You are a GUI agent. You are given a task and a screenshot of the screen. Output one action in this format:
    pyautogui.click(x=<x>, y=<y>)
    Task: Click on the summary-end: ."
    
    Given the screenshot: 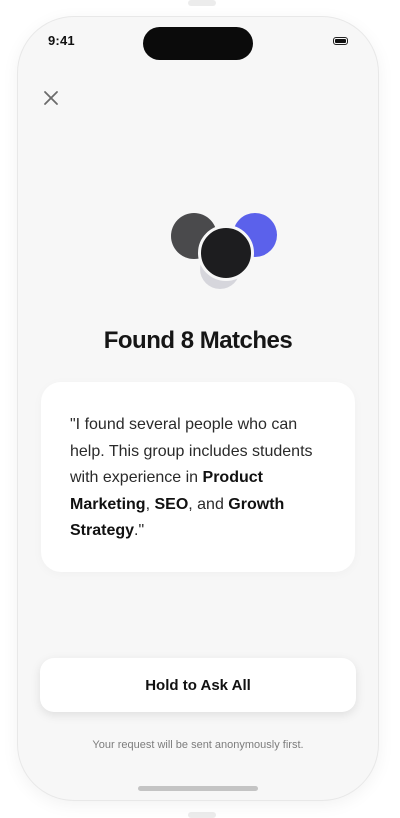 What is the action you would take?
    pyautogui.click(x=139, y=530)
    